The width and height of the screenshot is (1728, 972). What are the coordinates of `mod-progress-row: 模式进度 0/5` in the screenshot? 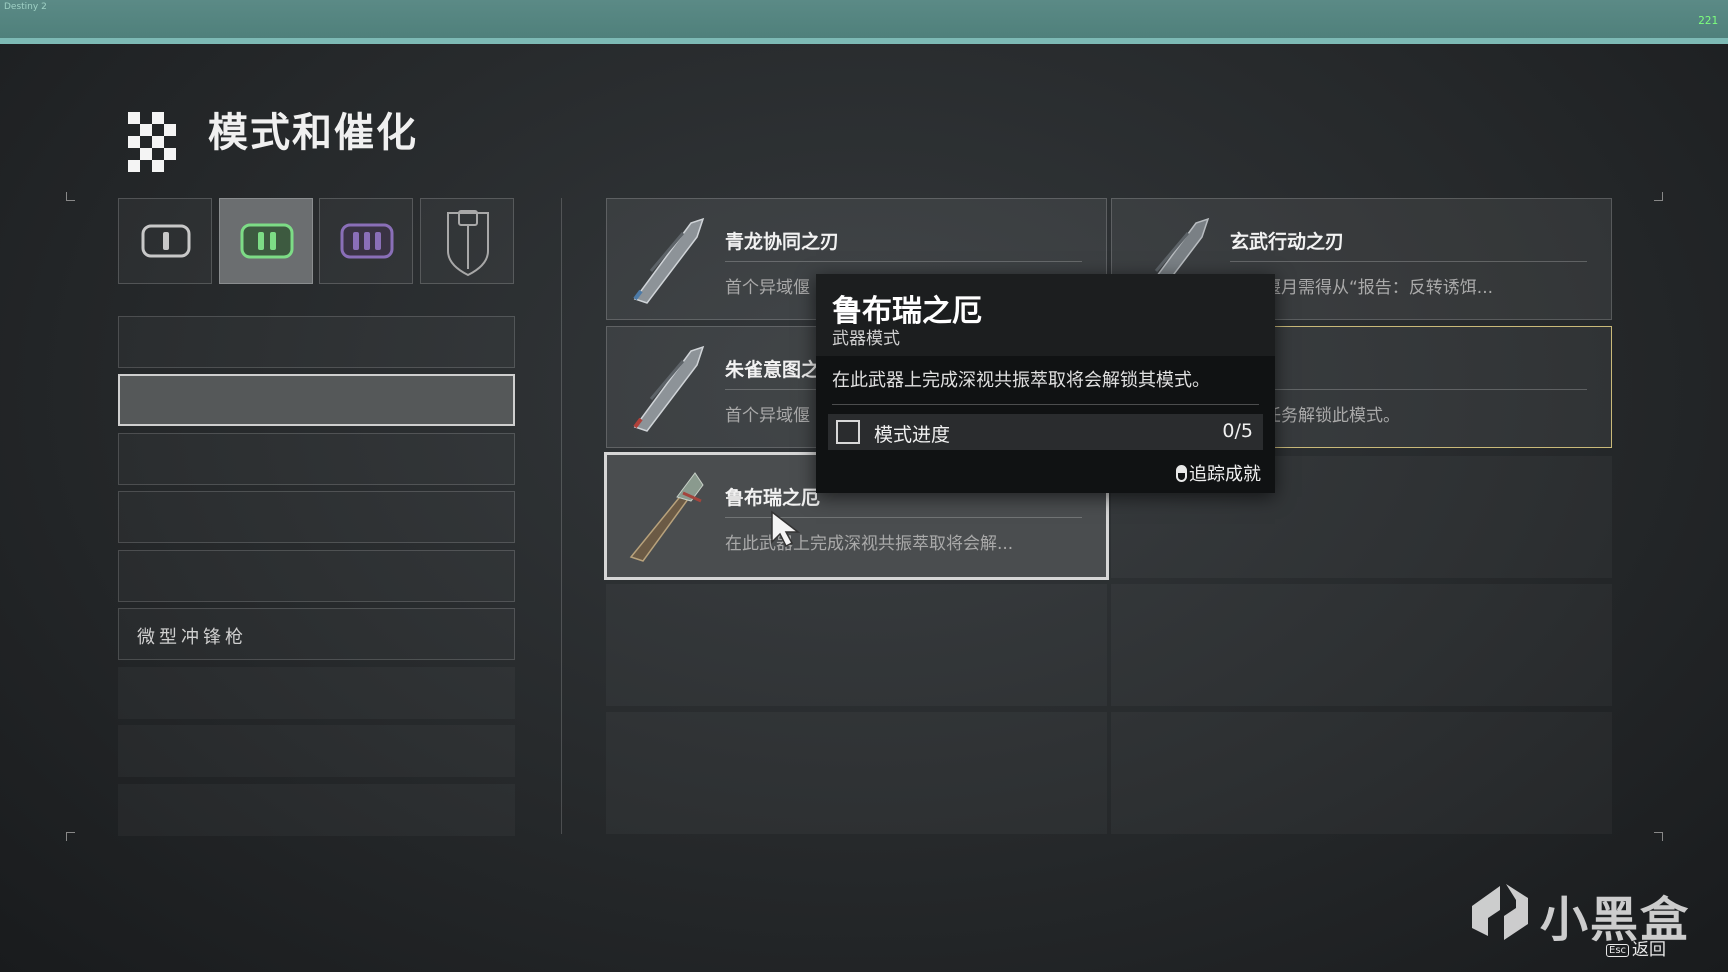 It's located at (1045, 432).